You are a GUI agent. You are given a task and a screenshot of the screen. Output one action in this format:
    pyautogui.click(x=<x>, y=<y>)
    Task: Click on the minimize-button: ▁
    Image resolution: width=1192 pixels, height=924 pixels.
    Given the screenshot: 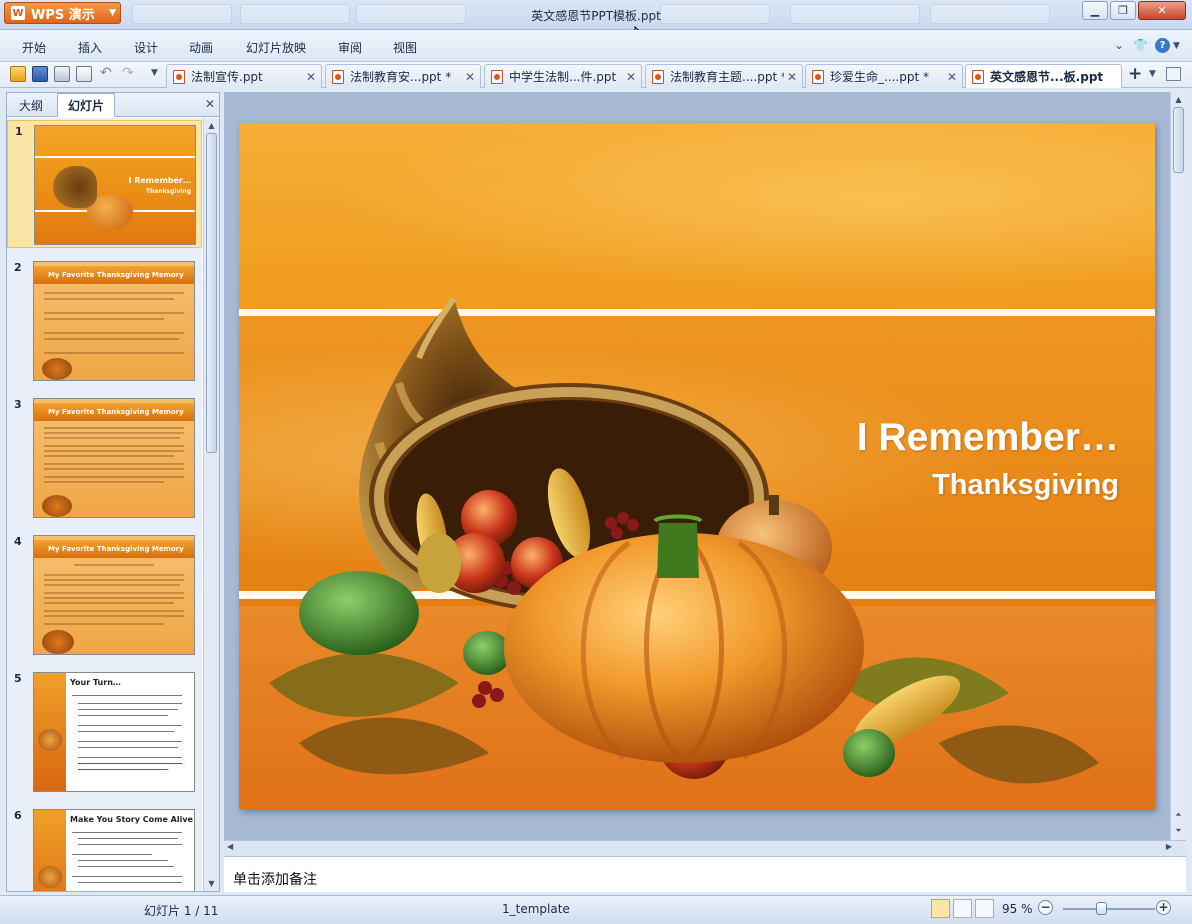 What is the action you would take?
    pyautogui.click(x=1095, y=10)
    